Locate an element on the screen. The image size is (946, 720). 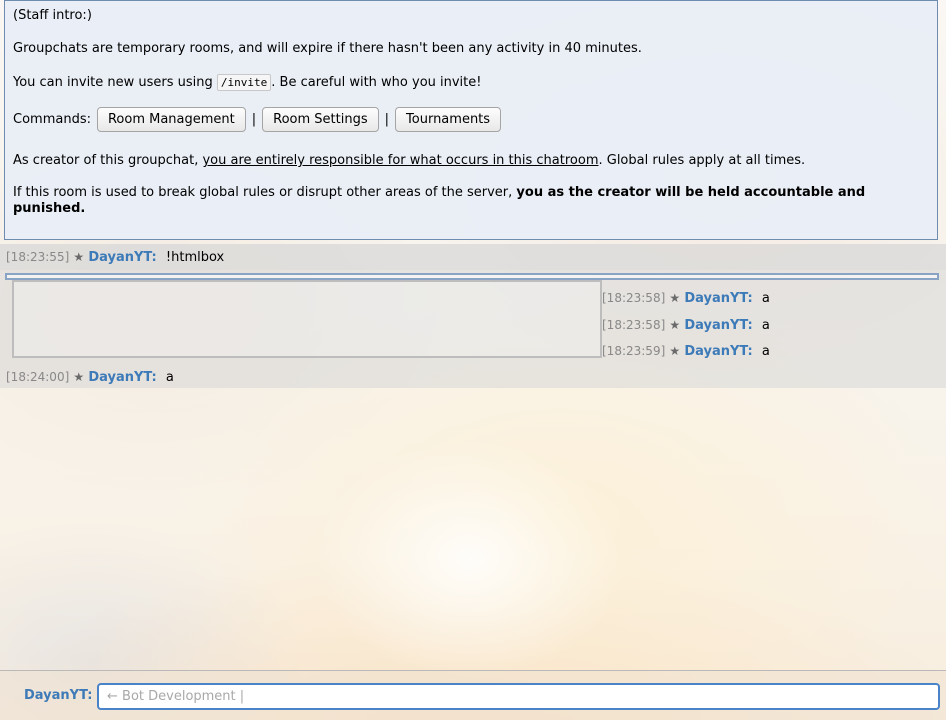
htmlbox-frame is located at coordinates (307, 319).